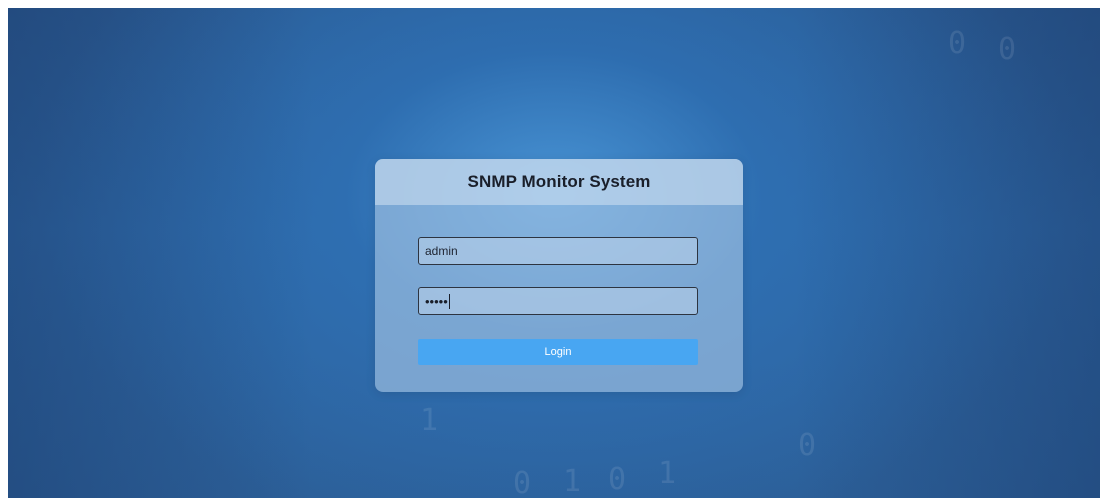 The height and width of the screenshot is (498, 1108). Describe the element at coordinates (449, 301) in the screenshot. I see `text-caret` at that location.